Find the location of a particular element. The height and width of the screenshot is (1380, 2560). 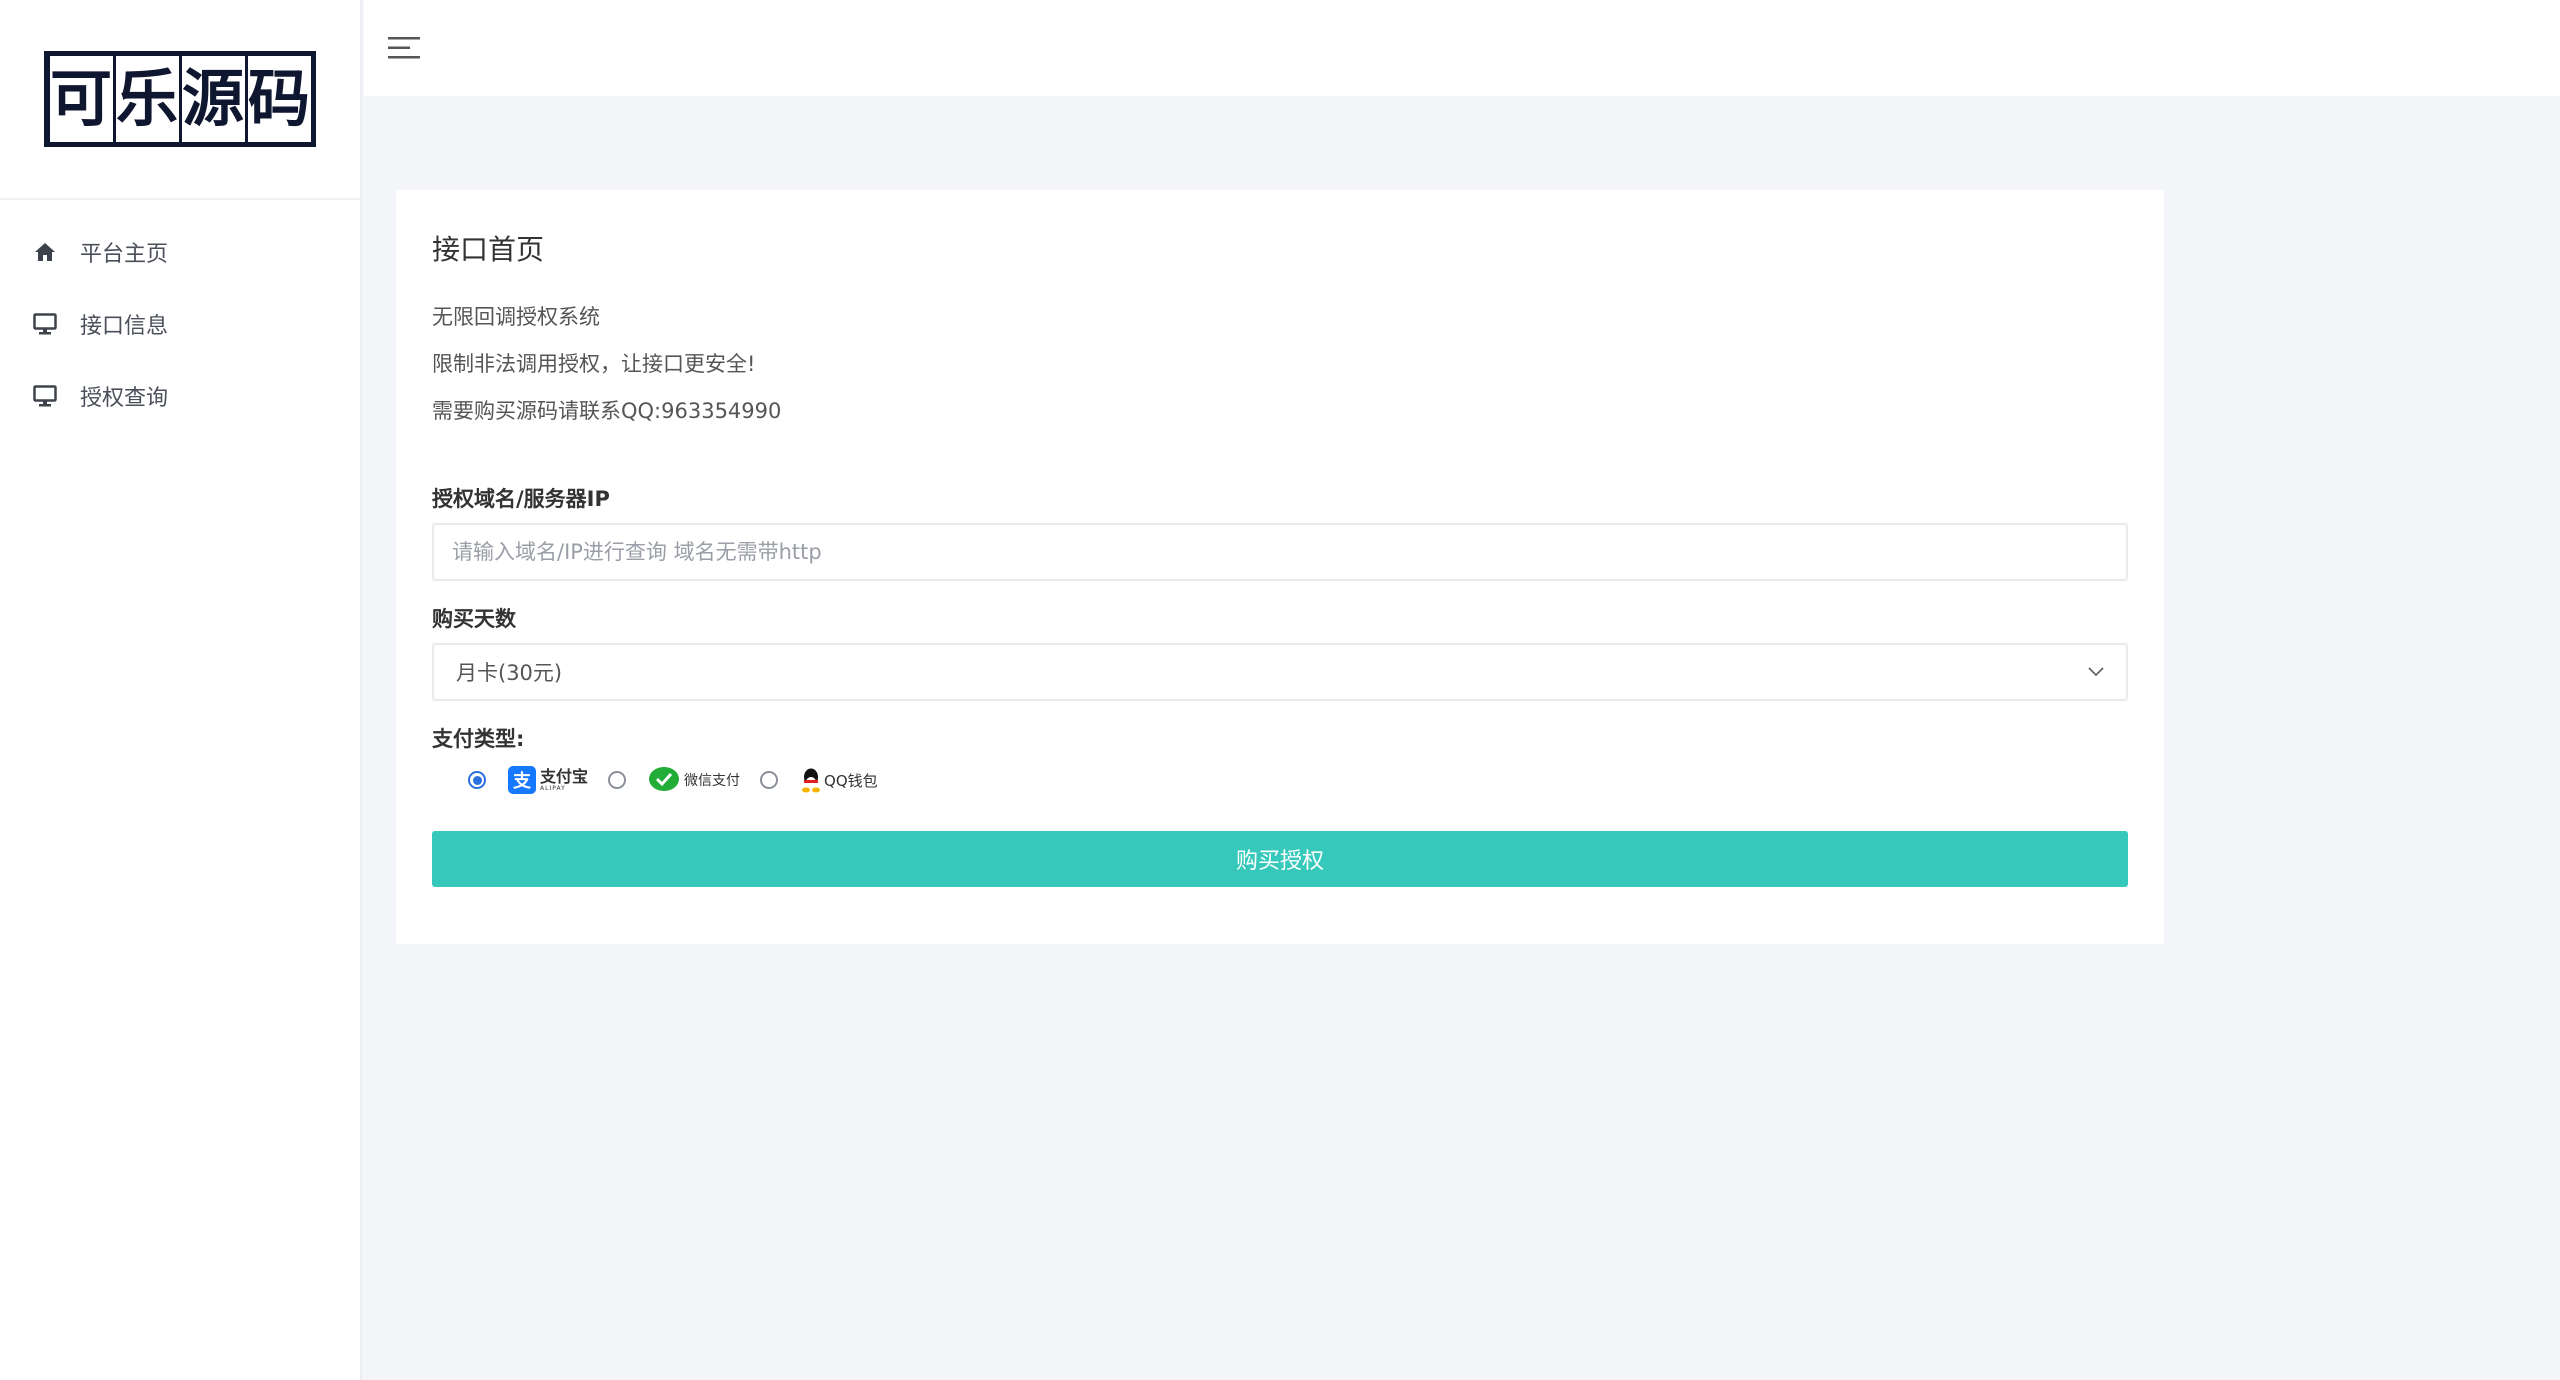

sidebar: 可 乐 源 码 平台主页 接口信息 授权查询 is located at coordinates (181, 690).